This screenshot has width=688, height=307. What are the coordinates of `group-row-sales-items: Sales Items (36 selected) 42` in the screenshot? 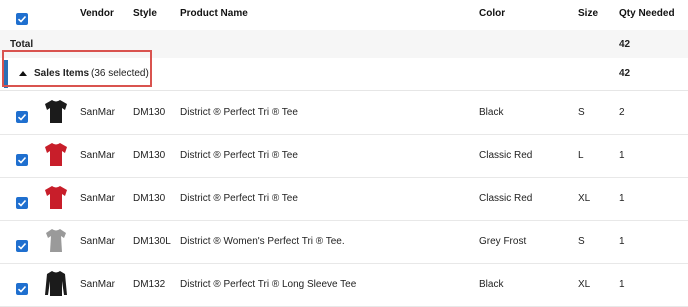 It's located at (344, 70).